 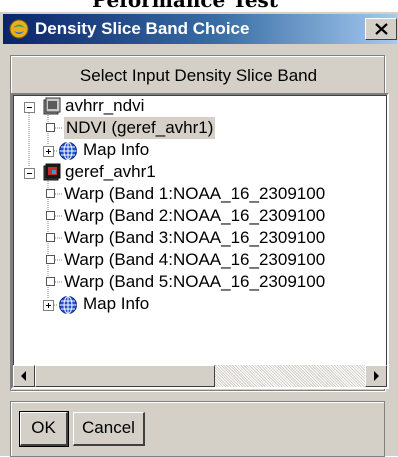 I want to click on tree-node-band: Warp (Band 3:NOAA_16_2309100, so click(x=194, y=238).